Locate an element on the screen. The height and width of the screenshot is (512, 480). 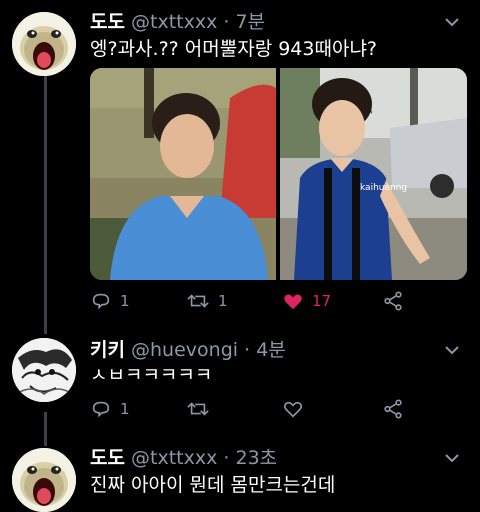
timestamp: 4분 is located at coordinates (271, 350).